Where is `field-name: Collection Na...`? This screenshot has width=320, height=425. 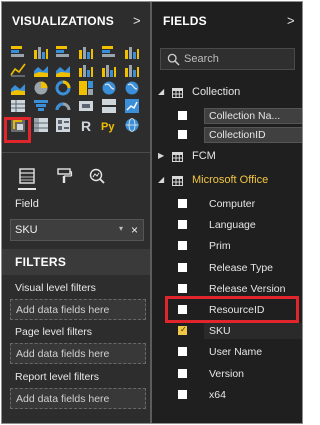
field-name: Collection Na... is located at coordinates (245, 116).